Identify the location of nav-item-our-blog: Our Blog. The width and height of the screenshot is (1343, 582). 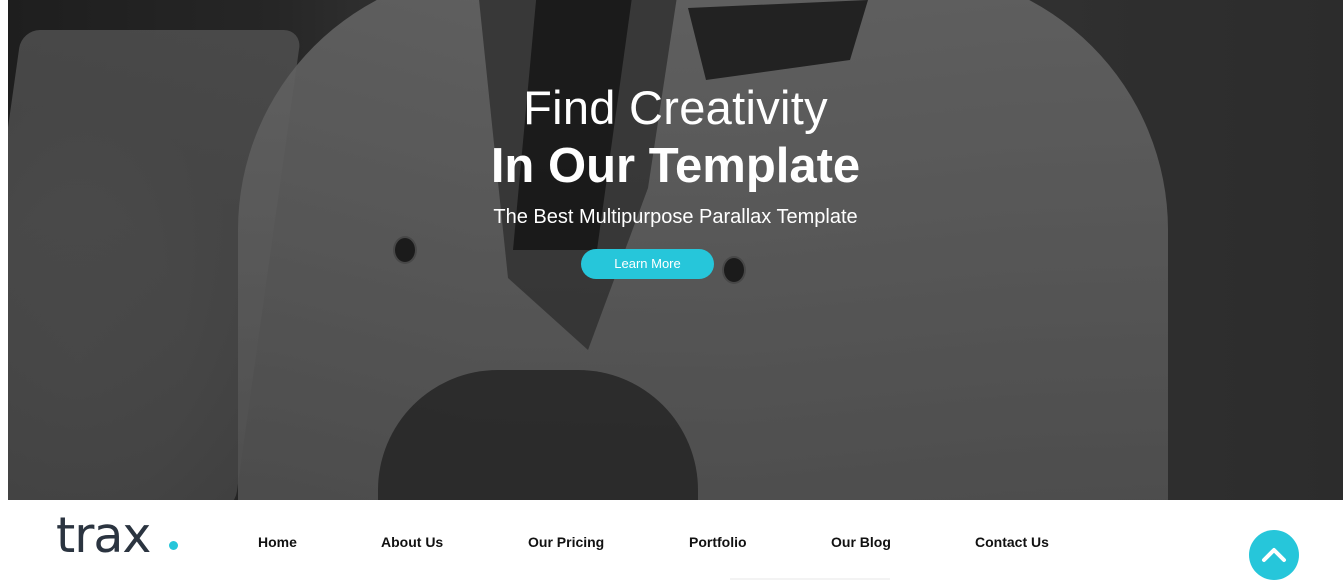
(861, 542).